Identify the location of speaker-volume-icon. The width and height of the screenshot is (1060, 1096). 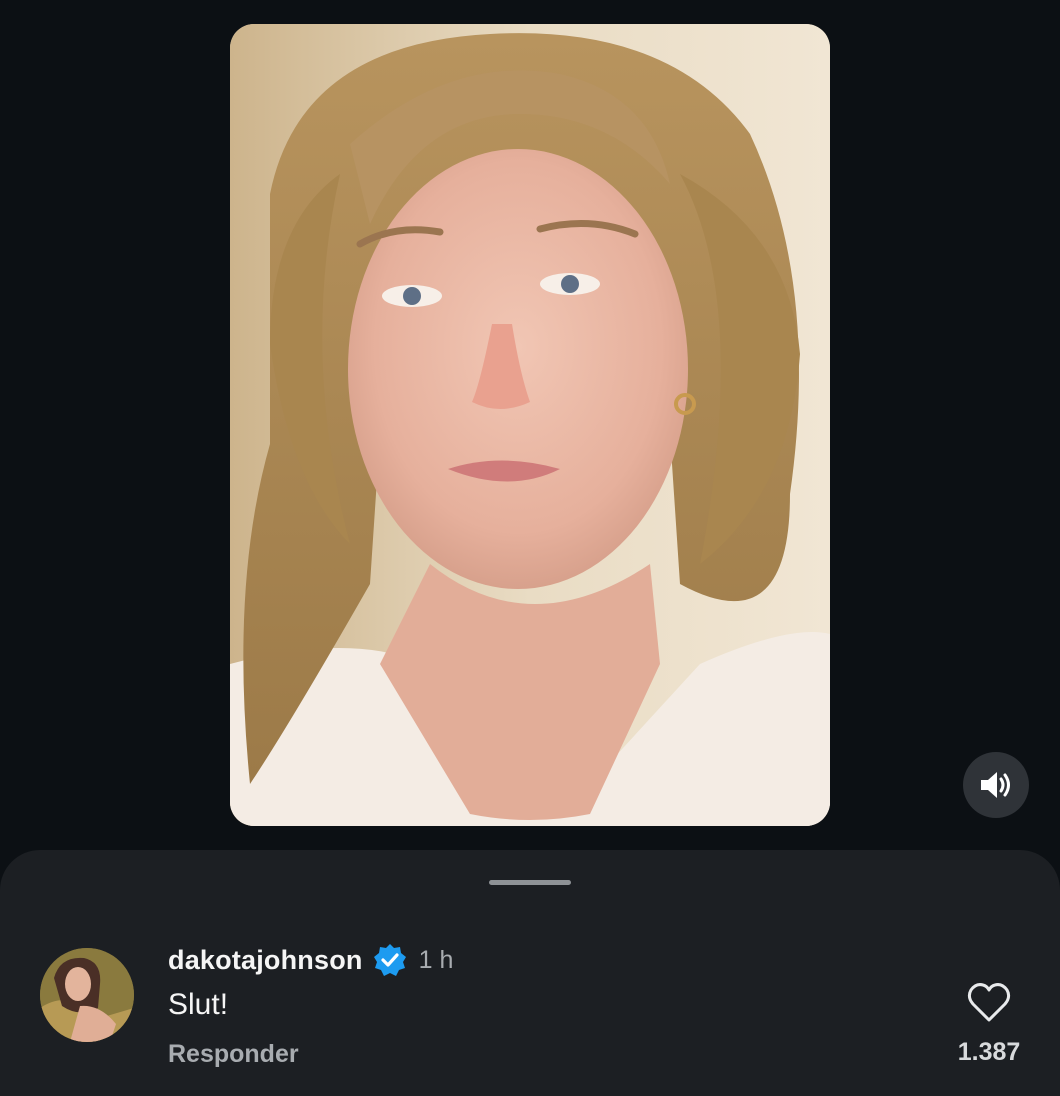
(995, 785).